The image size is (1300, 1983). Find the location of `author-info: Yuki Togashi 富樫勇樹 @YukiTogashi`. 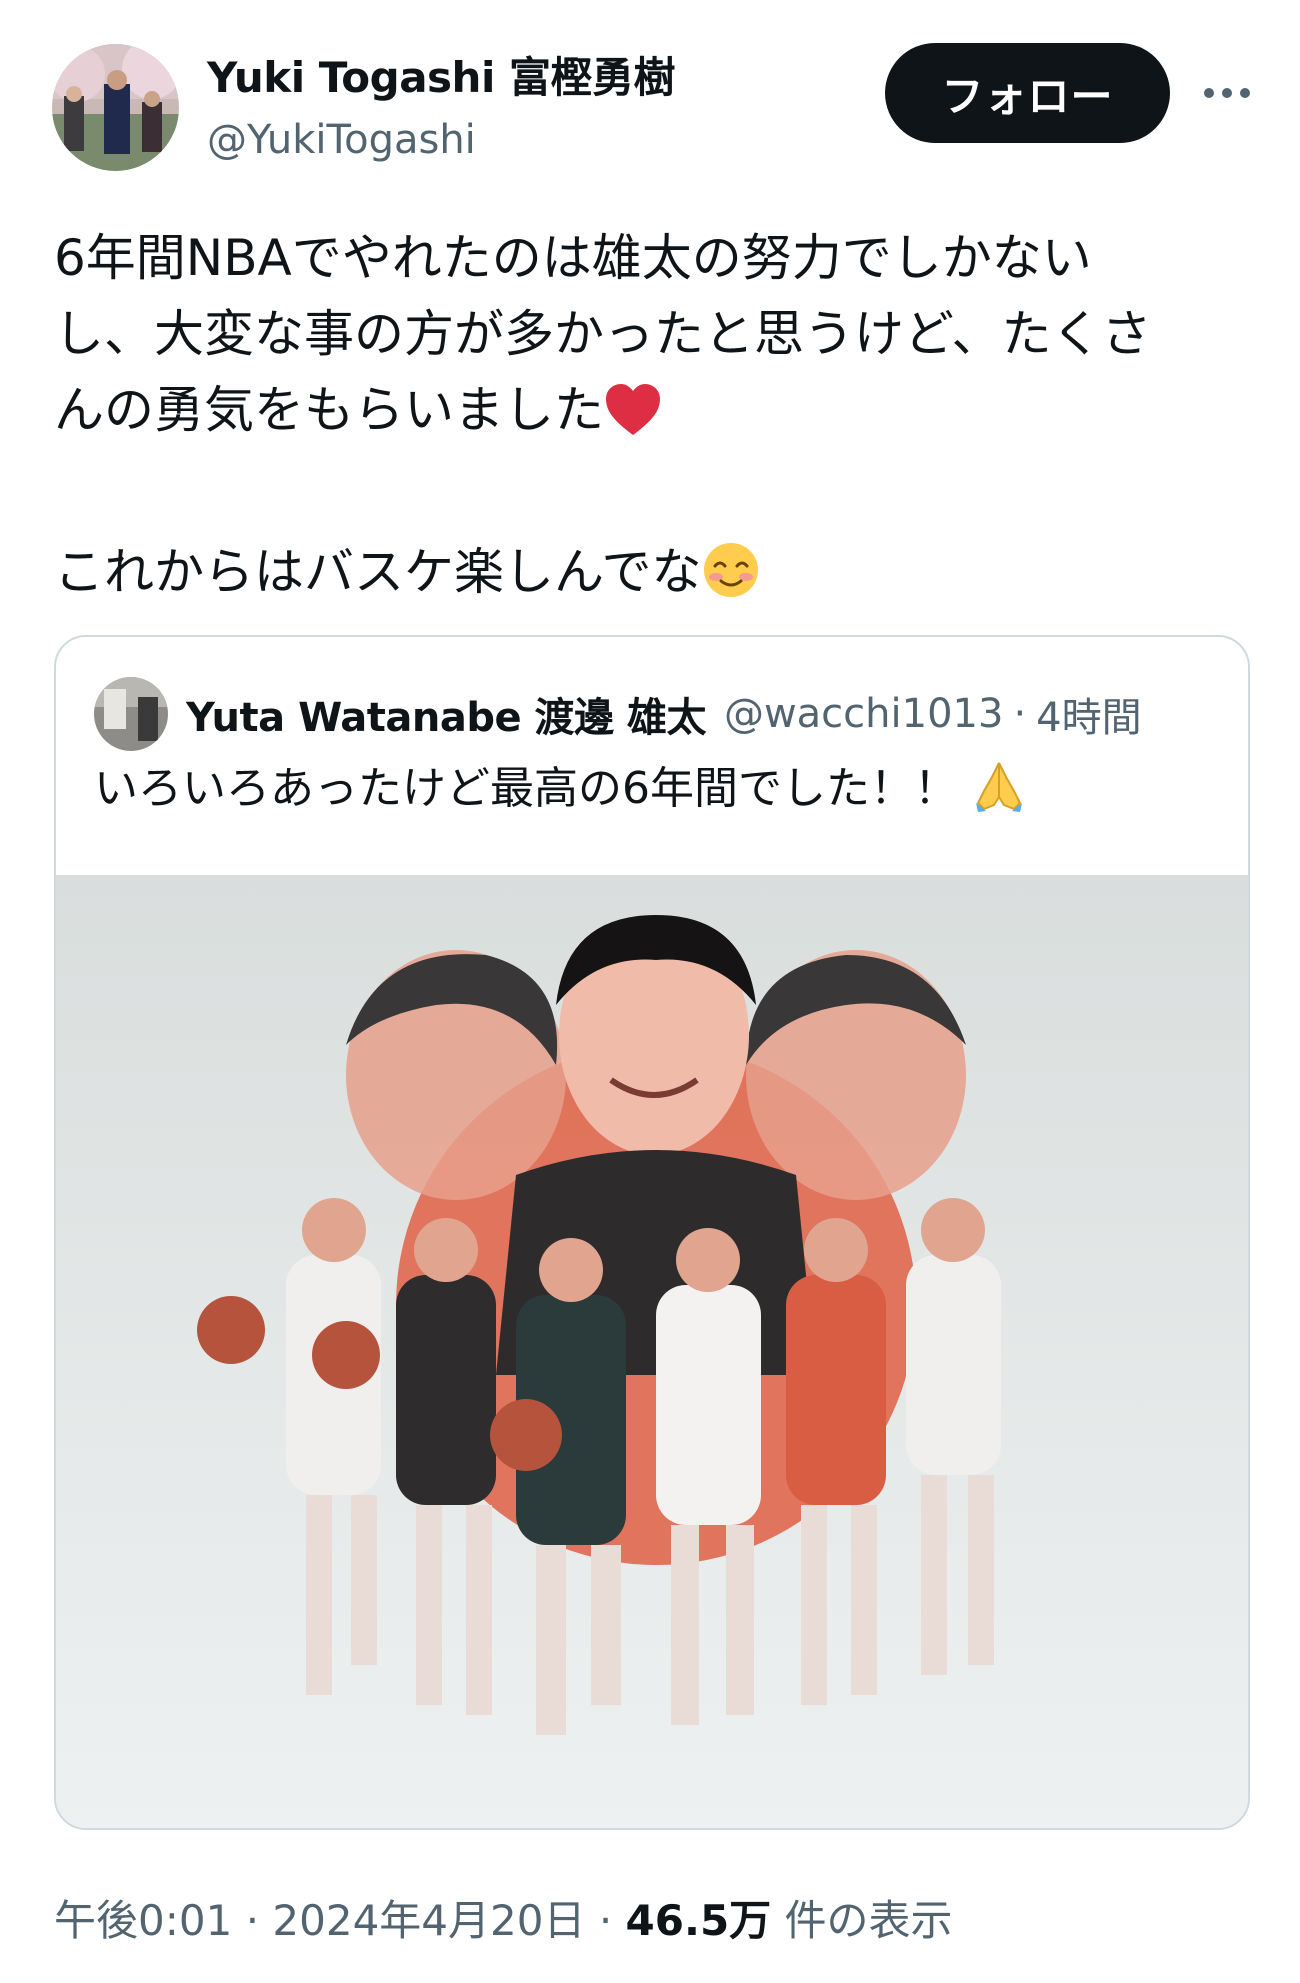

author-info: Yuki Togashi 富樫勇樹 @YukiTogashi is located at coordinates (441, 109).